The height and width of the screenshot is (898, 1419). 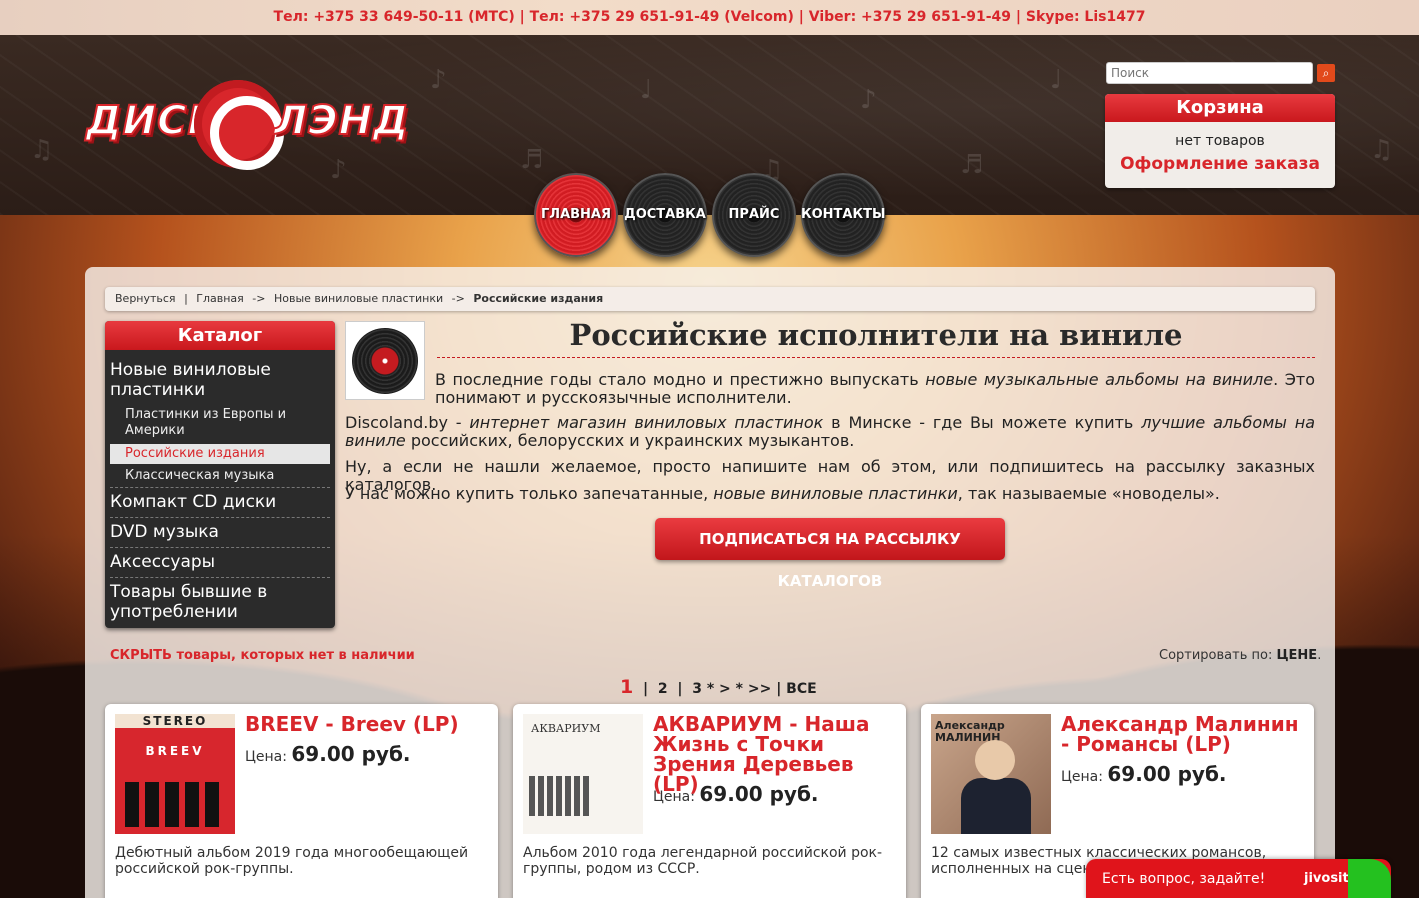 What do you see at coordinates (982, 422) in the screenshot?
I see `intro-text: в Минске - где Вы можете купить` at bounding box center [982, 422].